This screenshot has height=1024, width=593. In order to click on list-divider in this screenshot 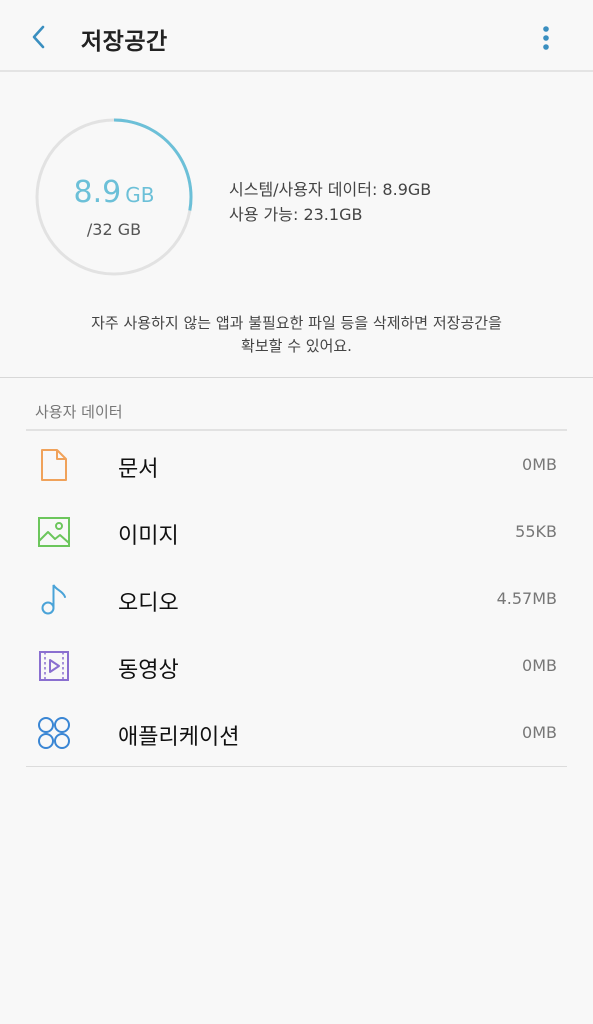, I will do `click(296, 766)`.